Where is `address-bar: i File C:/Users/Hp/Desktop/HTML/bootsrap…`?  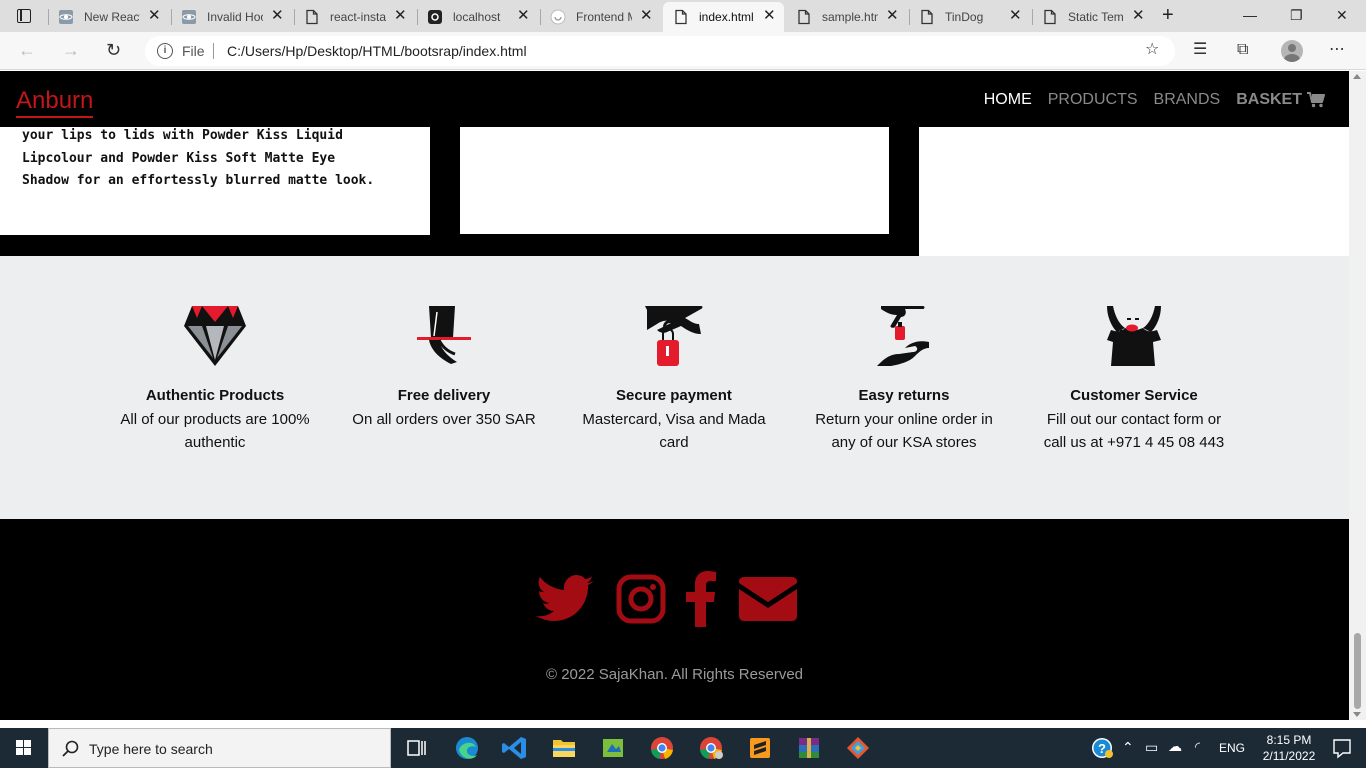
address-bar: i File C:/Users/Hp/Desktop/HTML/bootsrap… is located at coordinates (660, 51).